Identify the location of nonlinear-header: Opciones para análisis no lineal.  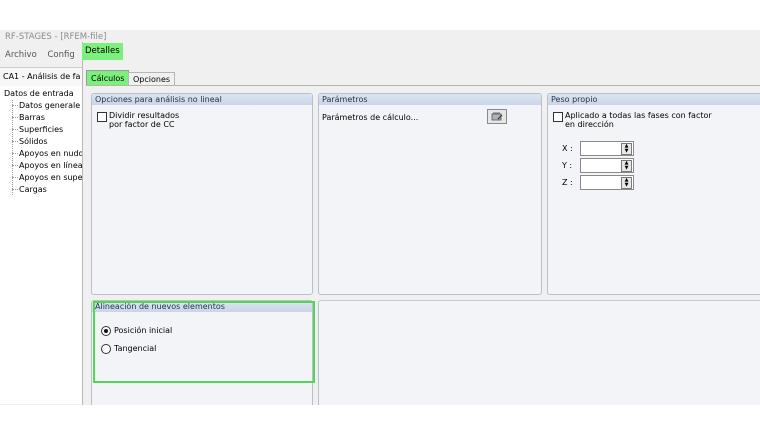
(202, 99).